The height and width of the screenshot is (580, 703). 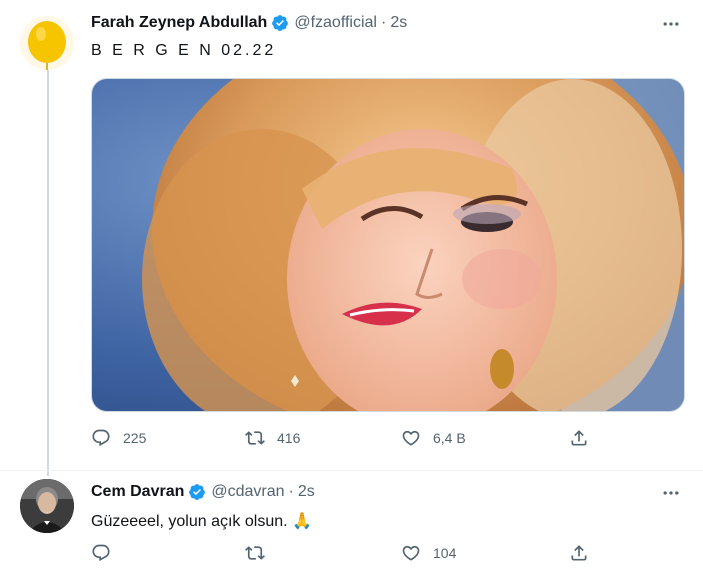 What do you see at coordinates (179, 23) in the screenshot?
I see `author-name: Farah Zeynep Abdullah` at bounding box center [179, 23].